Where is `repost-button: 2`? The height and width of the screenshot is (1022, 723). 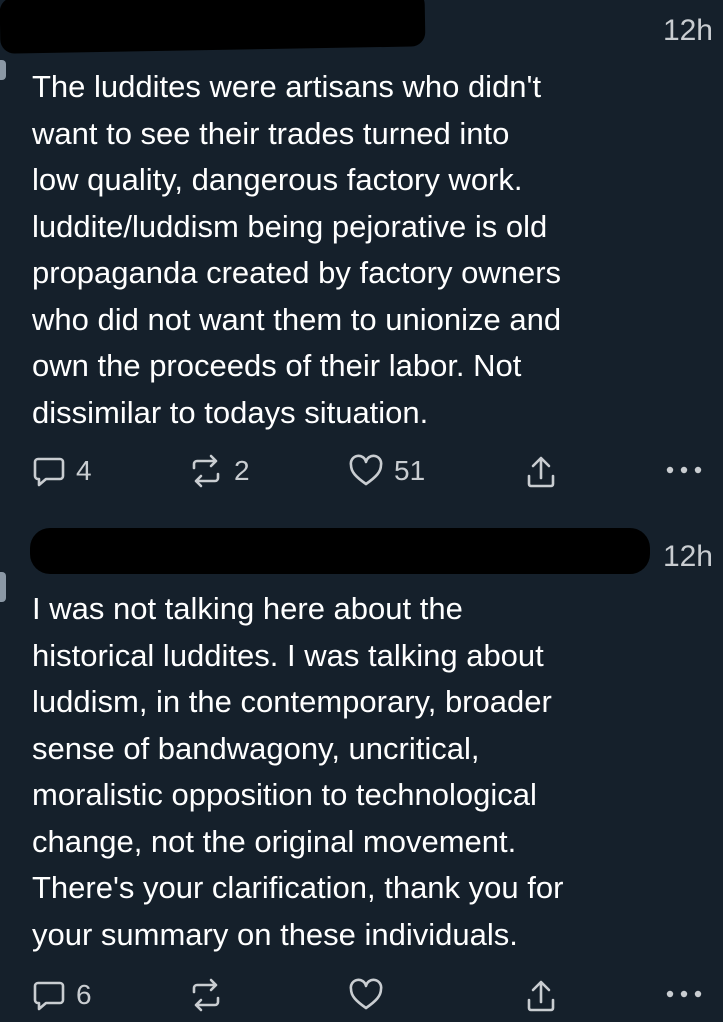 repost-button: 2 is located at coordinates (219, 471).